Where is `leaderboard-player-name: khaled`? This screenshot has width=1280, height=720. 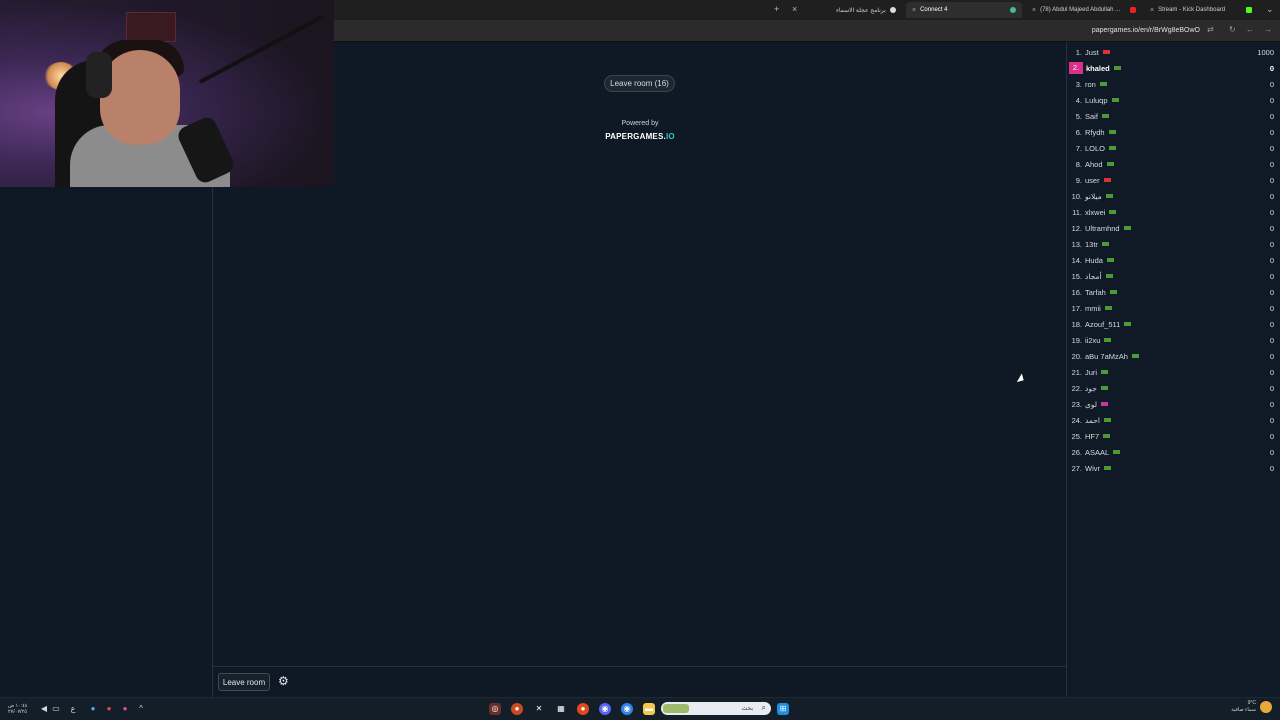 leaderboard-player-name: khaled is located at coordinates (1098, 68).